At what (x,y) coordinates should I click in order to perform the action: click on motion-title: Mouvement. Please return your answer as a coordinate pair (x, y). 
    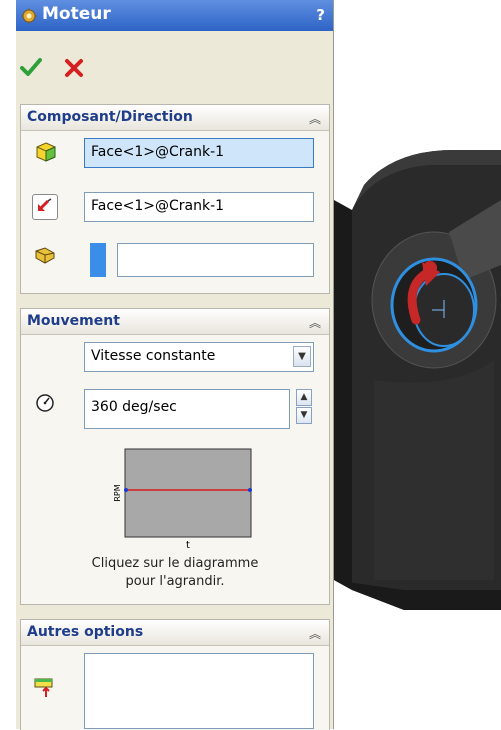
    Looking at the image, I should click on (73, 321).